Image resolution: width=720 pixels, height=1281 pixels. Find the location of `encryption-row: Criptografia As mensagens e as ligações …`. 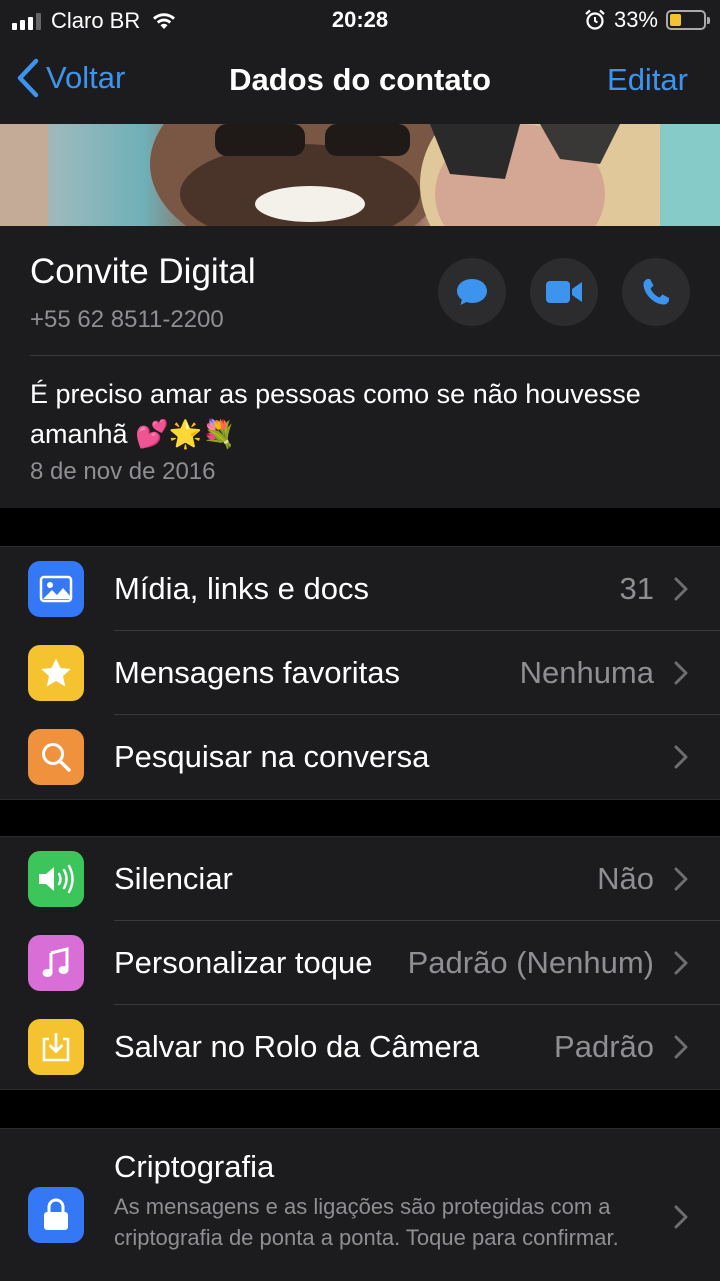

encryption-row: Criptografia As mensagens e as ligações … is located at coordinates (360, 1204).